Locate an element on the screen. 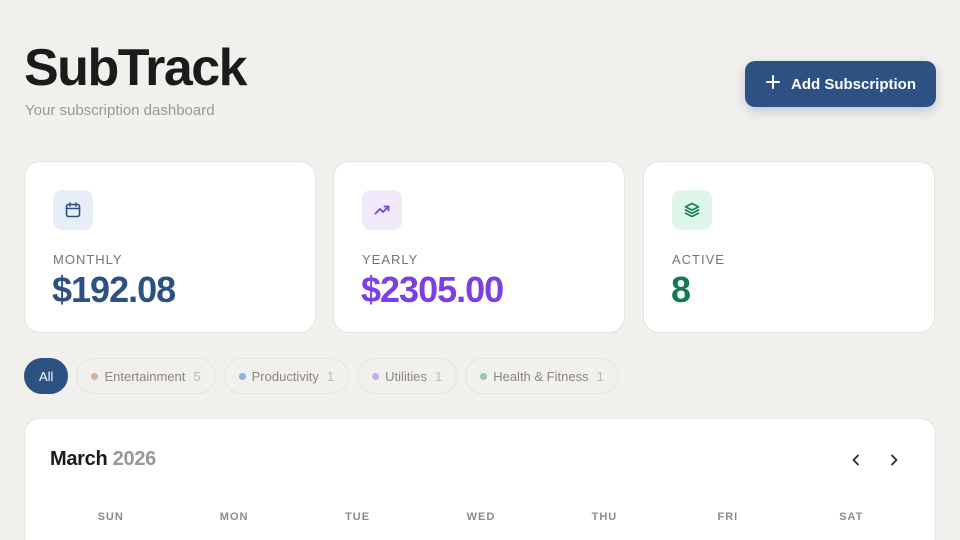 The image size is (960, 540). filter-label: Productivity is located at coordinates (285, 376).